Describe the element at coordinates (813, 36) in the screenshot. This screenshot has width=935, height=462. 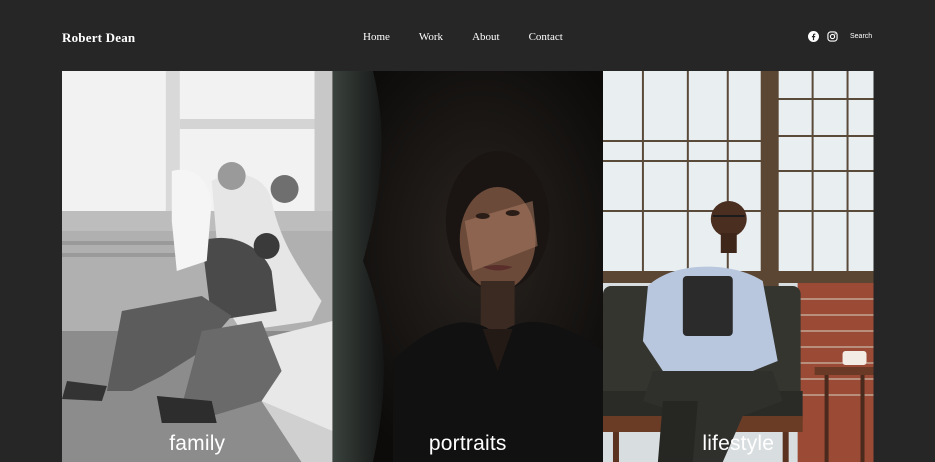
I see `facebook-icon` at that location.